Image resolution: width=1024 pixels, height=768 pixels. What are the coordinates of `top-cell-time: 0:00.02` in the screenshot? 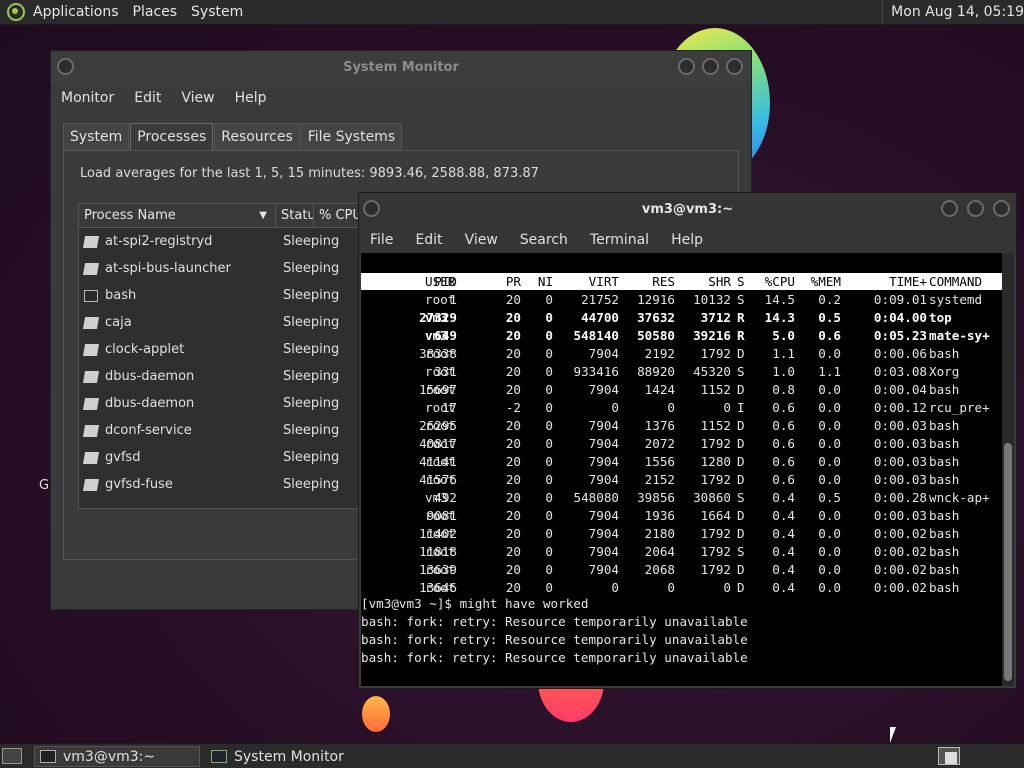 It's located at (900, 533).